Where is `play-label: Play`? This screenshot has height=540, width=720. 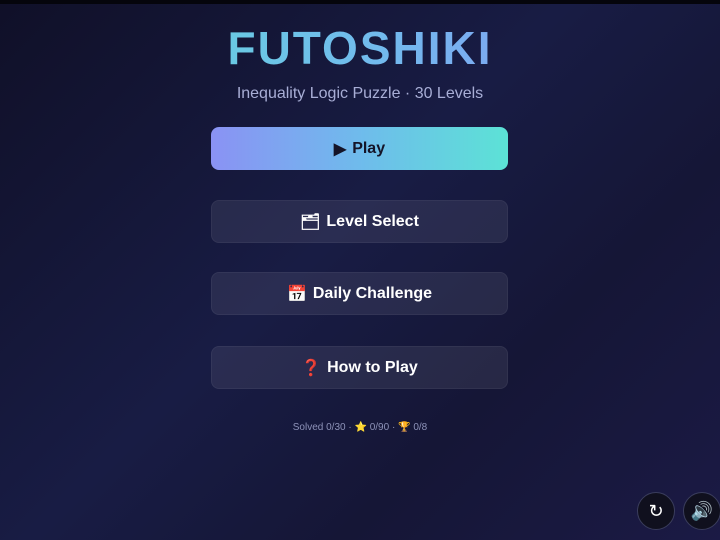
play-label: Play is located at coordinates (369, 148).